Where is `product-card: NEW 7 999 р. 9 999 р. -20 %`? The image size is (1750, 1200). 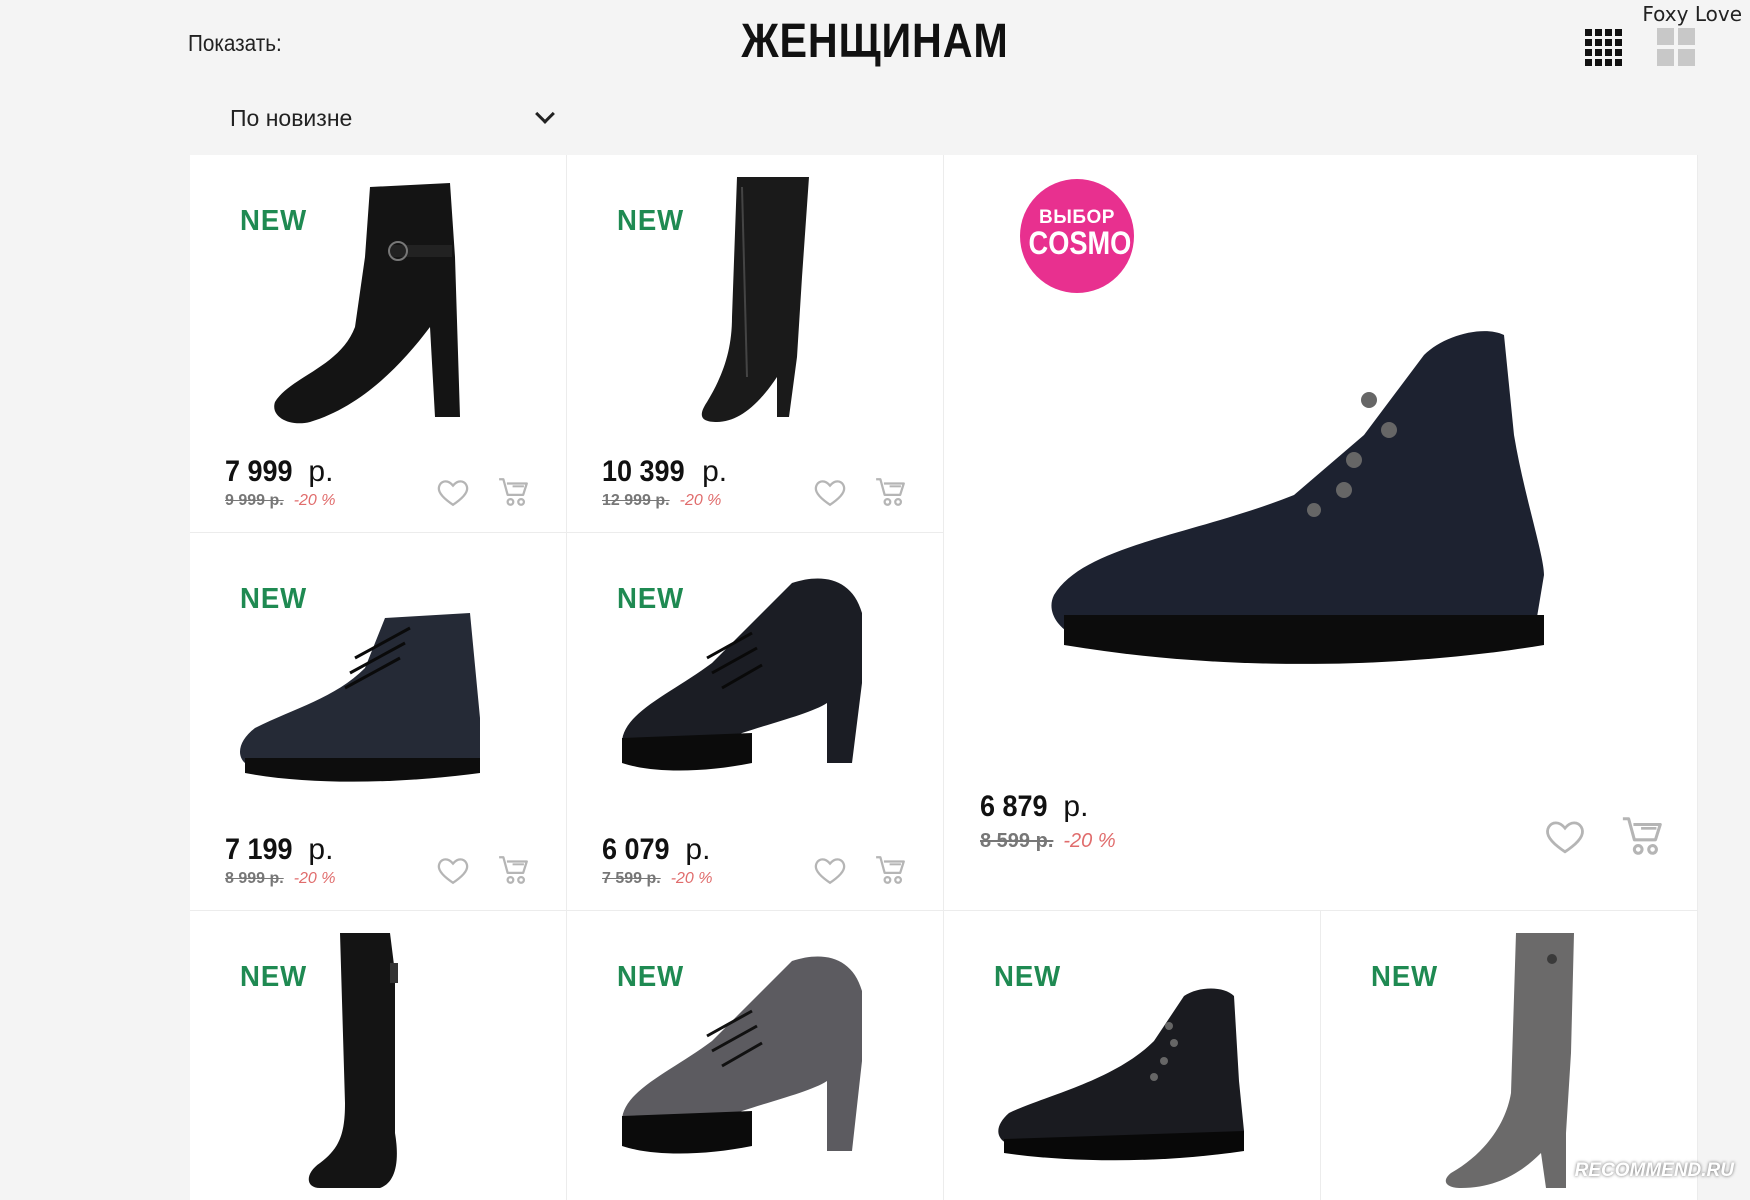 product-card: NEW 7 999 р. 9 999 р. -20 % is located at coordinates (378, 344).